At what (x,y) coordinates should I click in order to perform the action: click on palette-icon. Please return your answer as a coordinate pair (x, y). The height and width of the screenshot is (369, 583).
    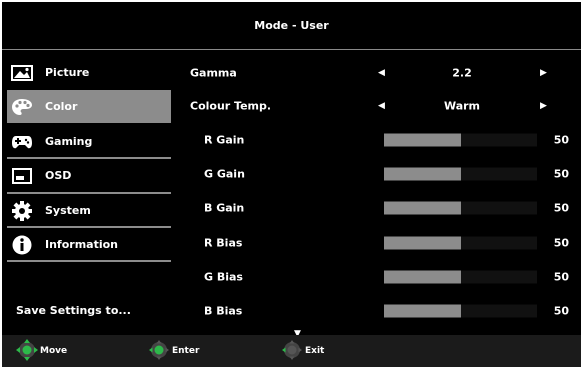
    Looking at the image, I should click on (22, 107).